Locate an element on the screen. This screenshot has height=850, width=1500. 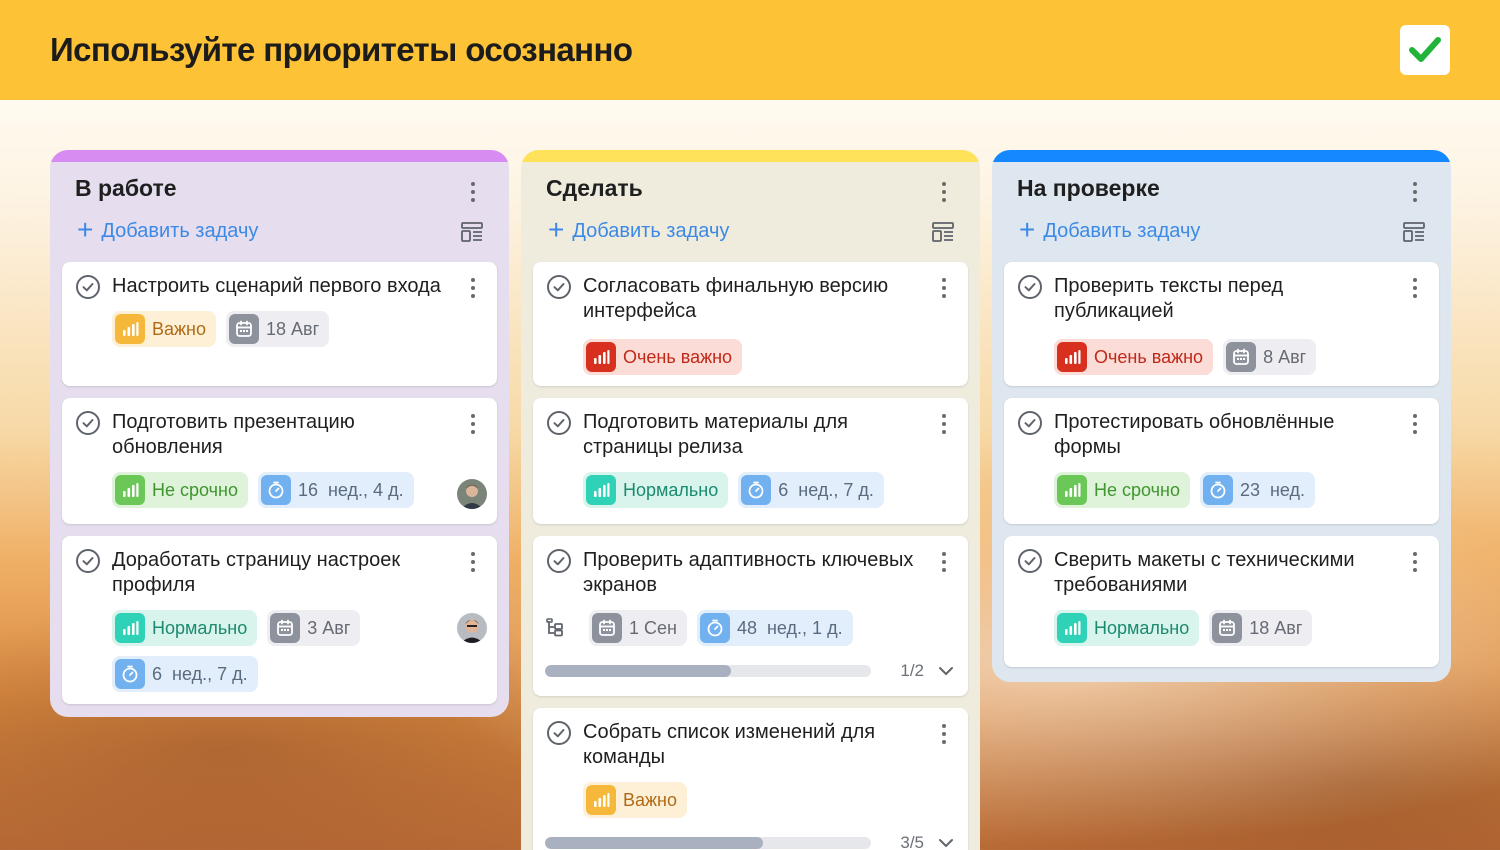
progress-fill is located at coordinates (654, 843).